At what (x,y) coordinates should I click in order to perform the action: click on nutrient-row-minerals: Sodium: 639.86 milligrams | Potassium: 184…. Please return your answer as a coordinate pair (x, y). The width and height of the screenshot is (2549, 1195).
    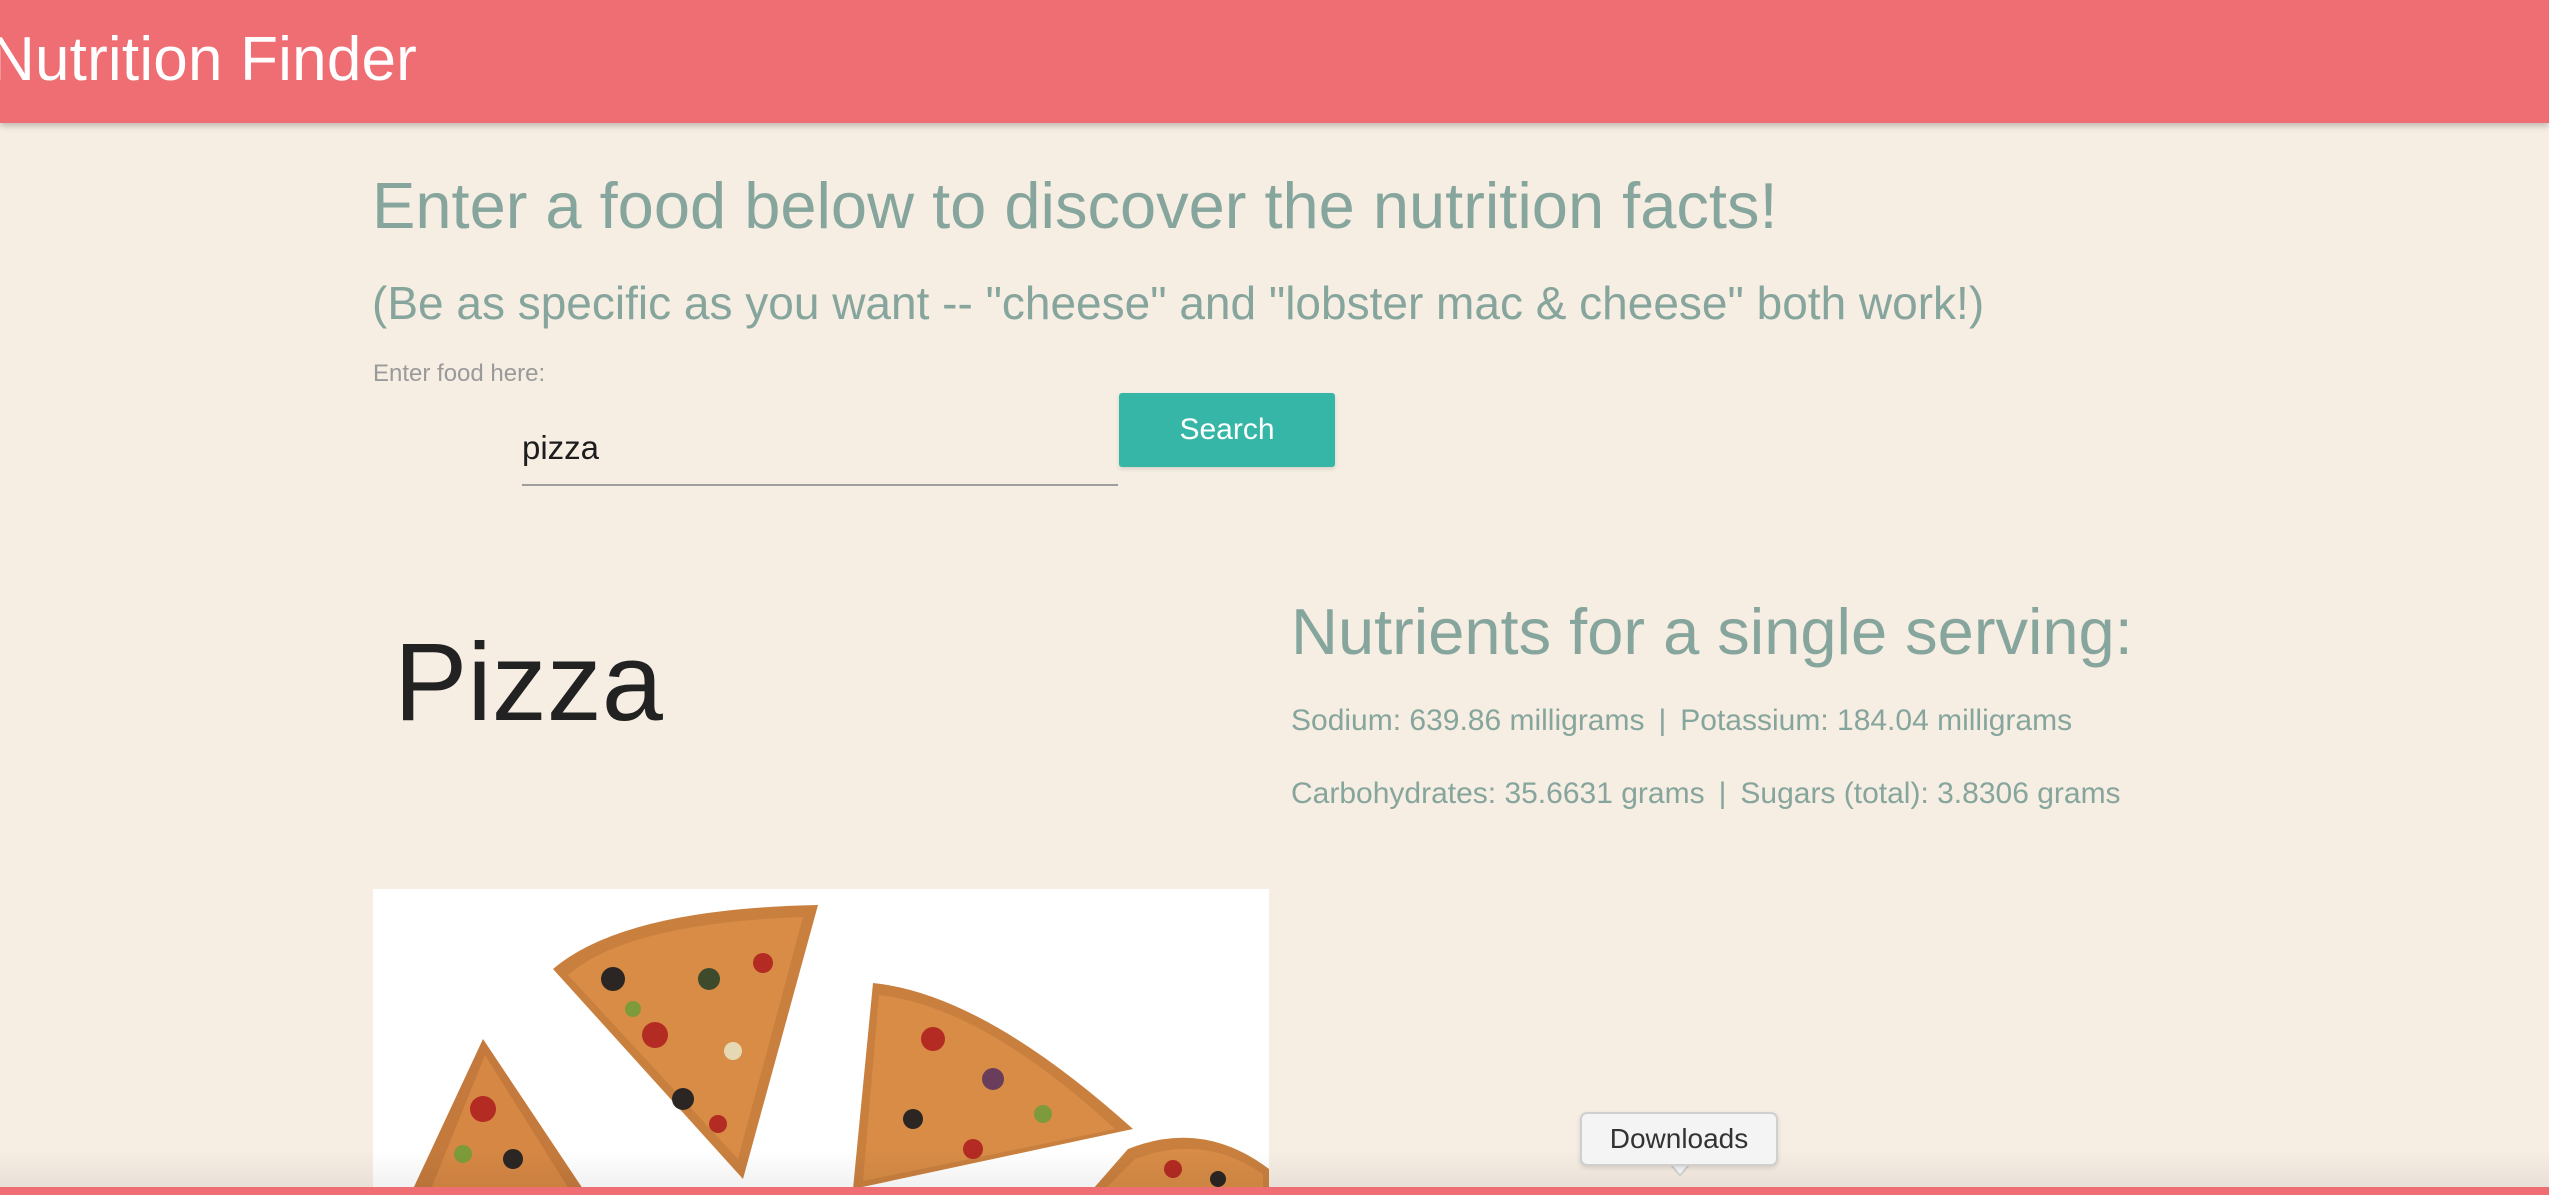
    Looking at the image, I should click on (1711, 721).